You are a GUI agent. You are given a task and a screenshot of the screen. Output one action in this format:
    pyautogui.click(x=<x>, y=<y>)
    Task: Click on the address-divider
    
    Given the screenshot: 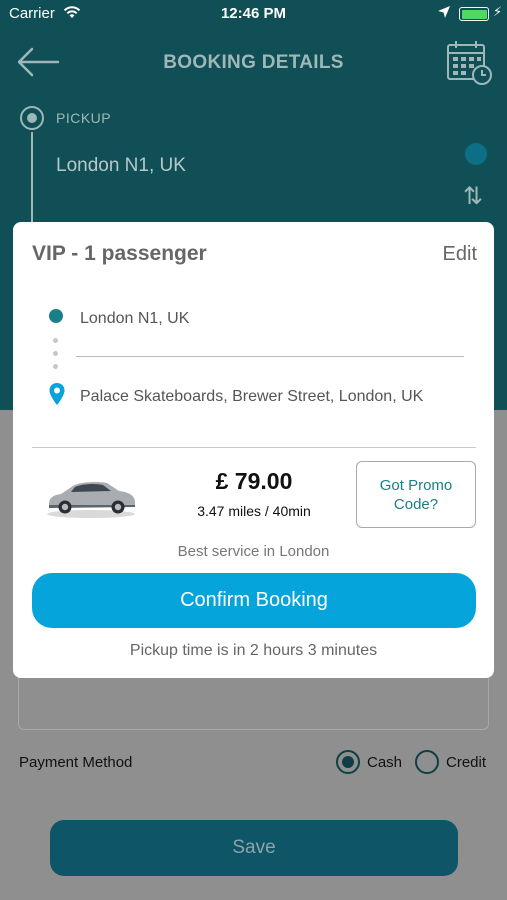 What is the action you would take?
    pyautogui.click(x=270, y=356)
    